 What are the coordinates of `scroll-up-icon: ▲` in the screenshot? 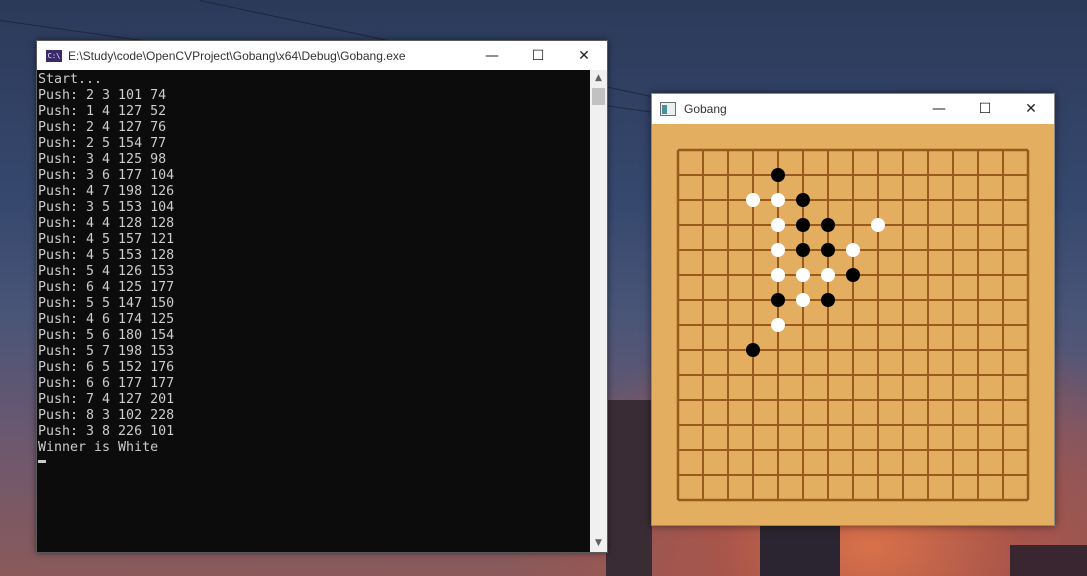 It's located at (598, 78).